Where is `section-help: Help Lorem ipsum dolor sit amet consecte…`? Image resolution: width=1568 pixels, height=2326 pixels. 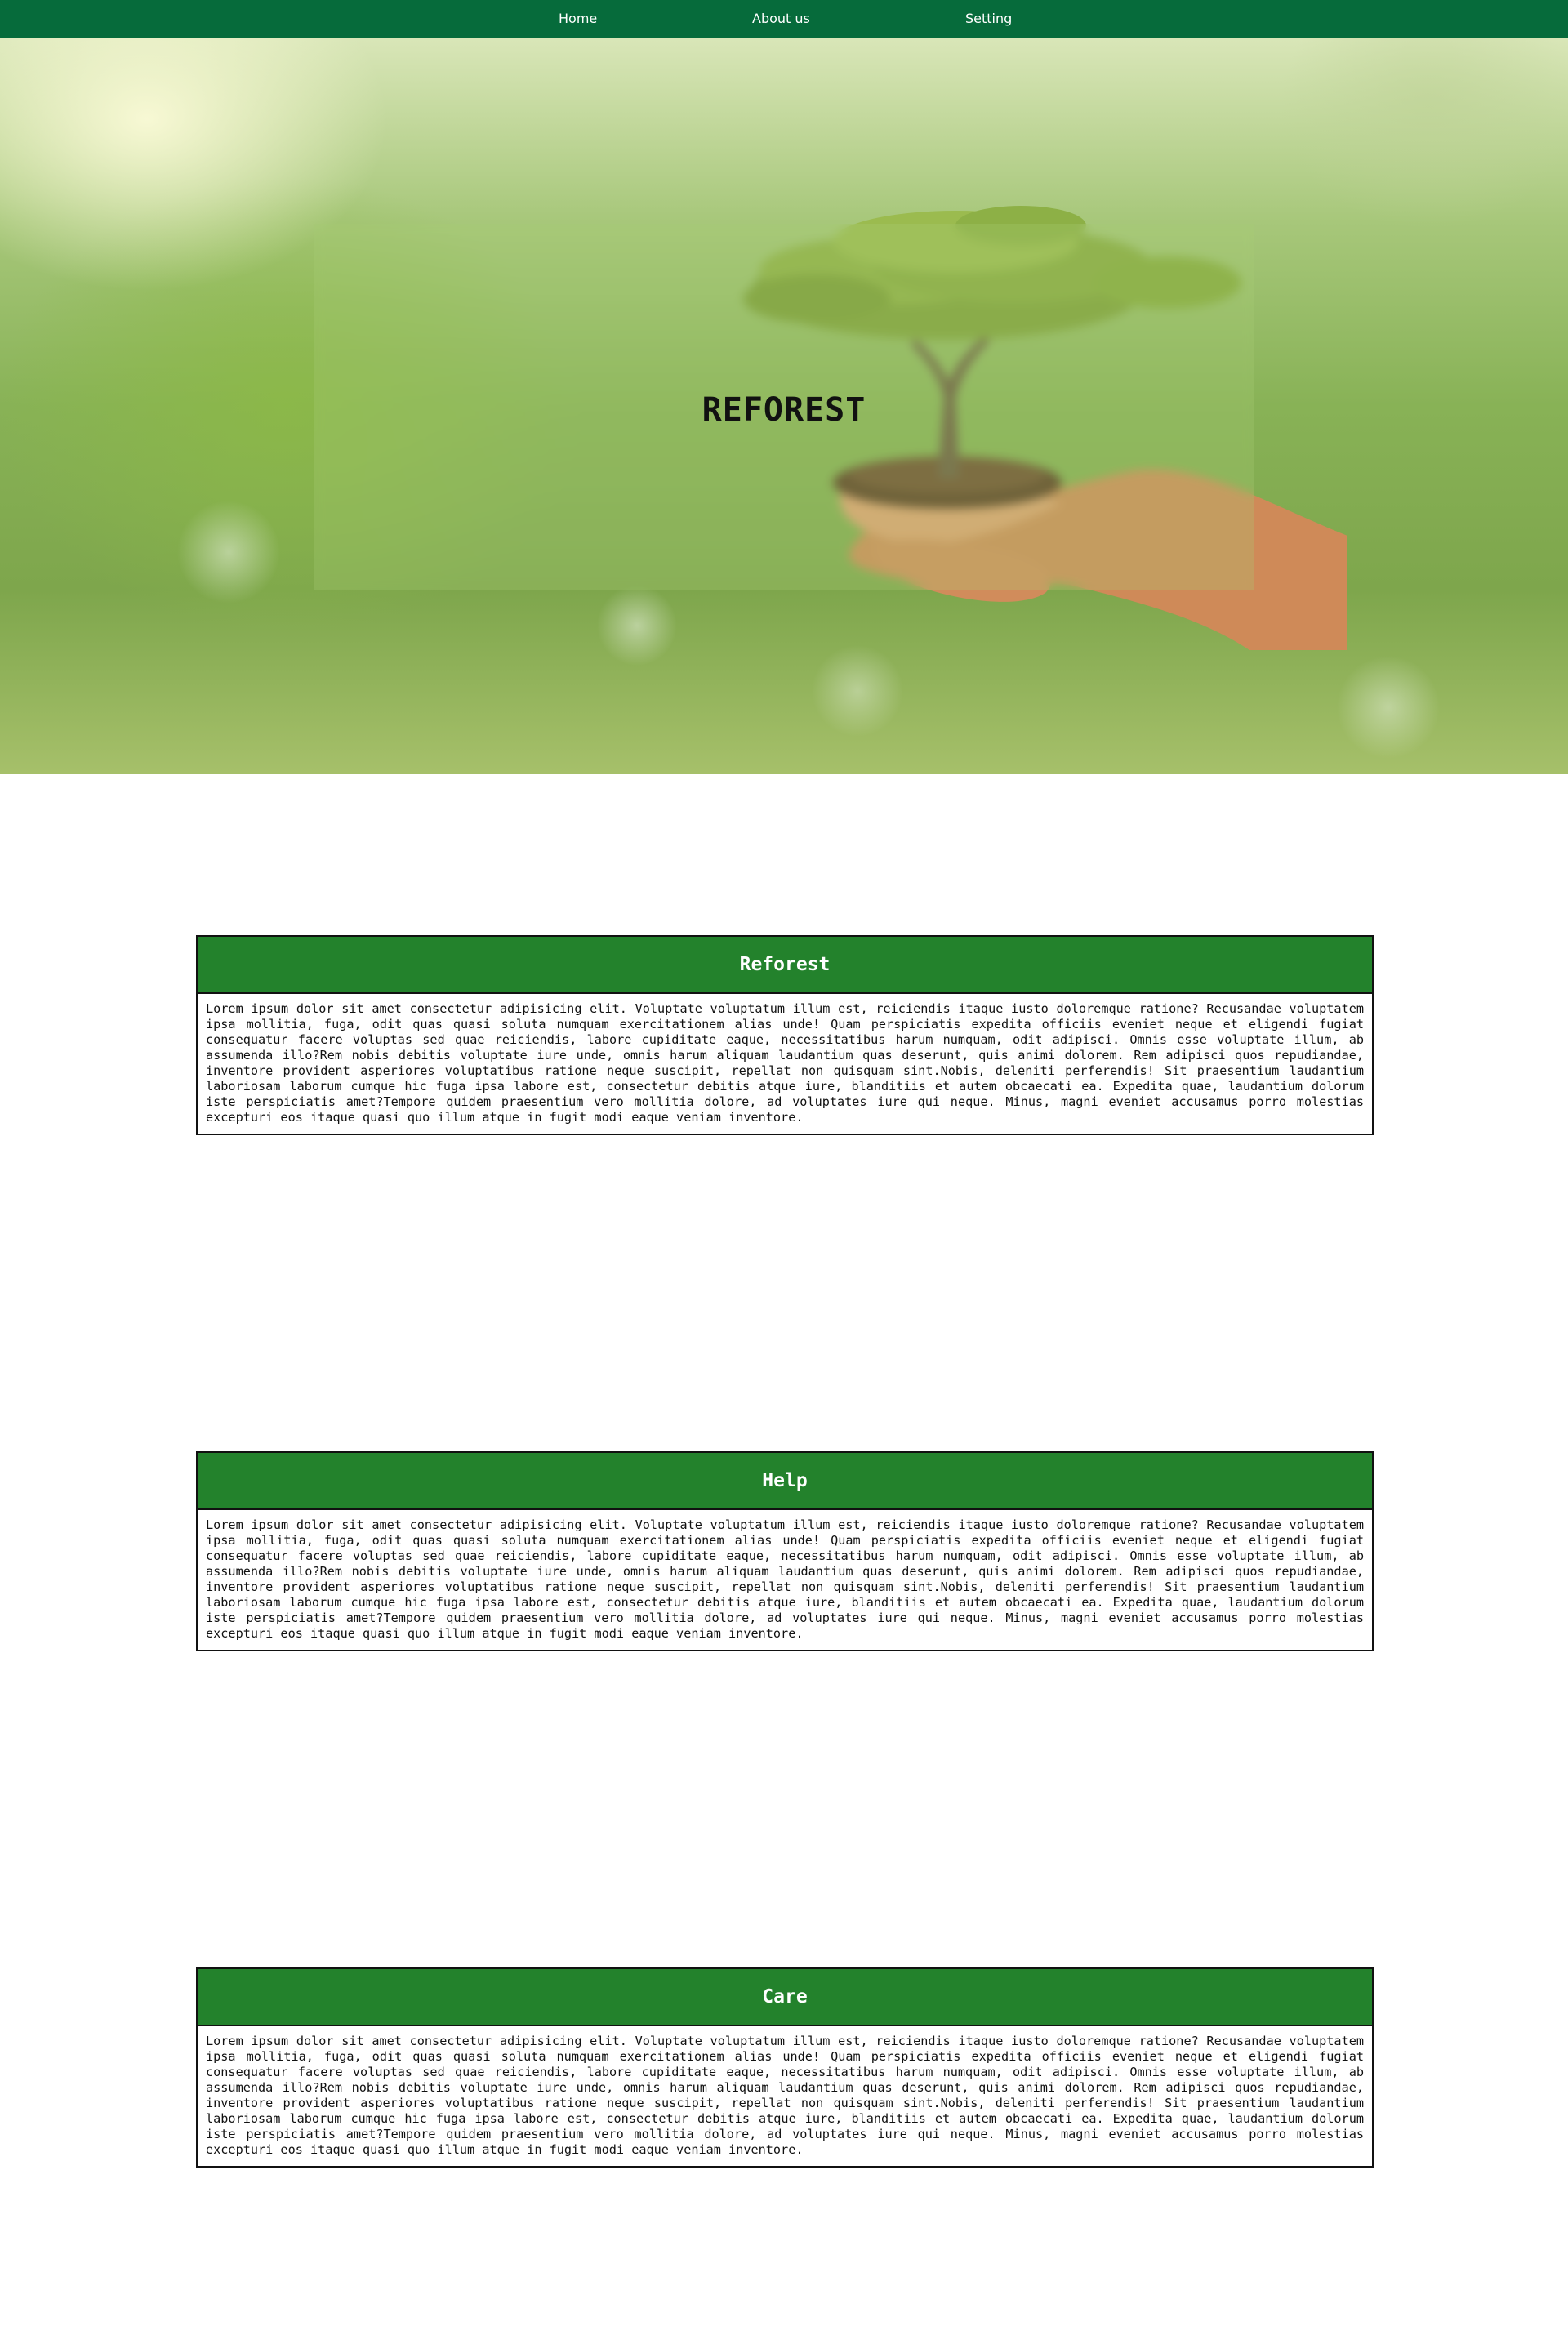 section-help: Help Lorem ipsum dolor sit amet consecte… is located at coordinates (785, 1551).